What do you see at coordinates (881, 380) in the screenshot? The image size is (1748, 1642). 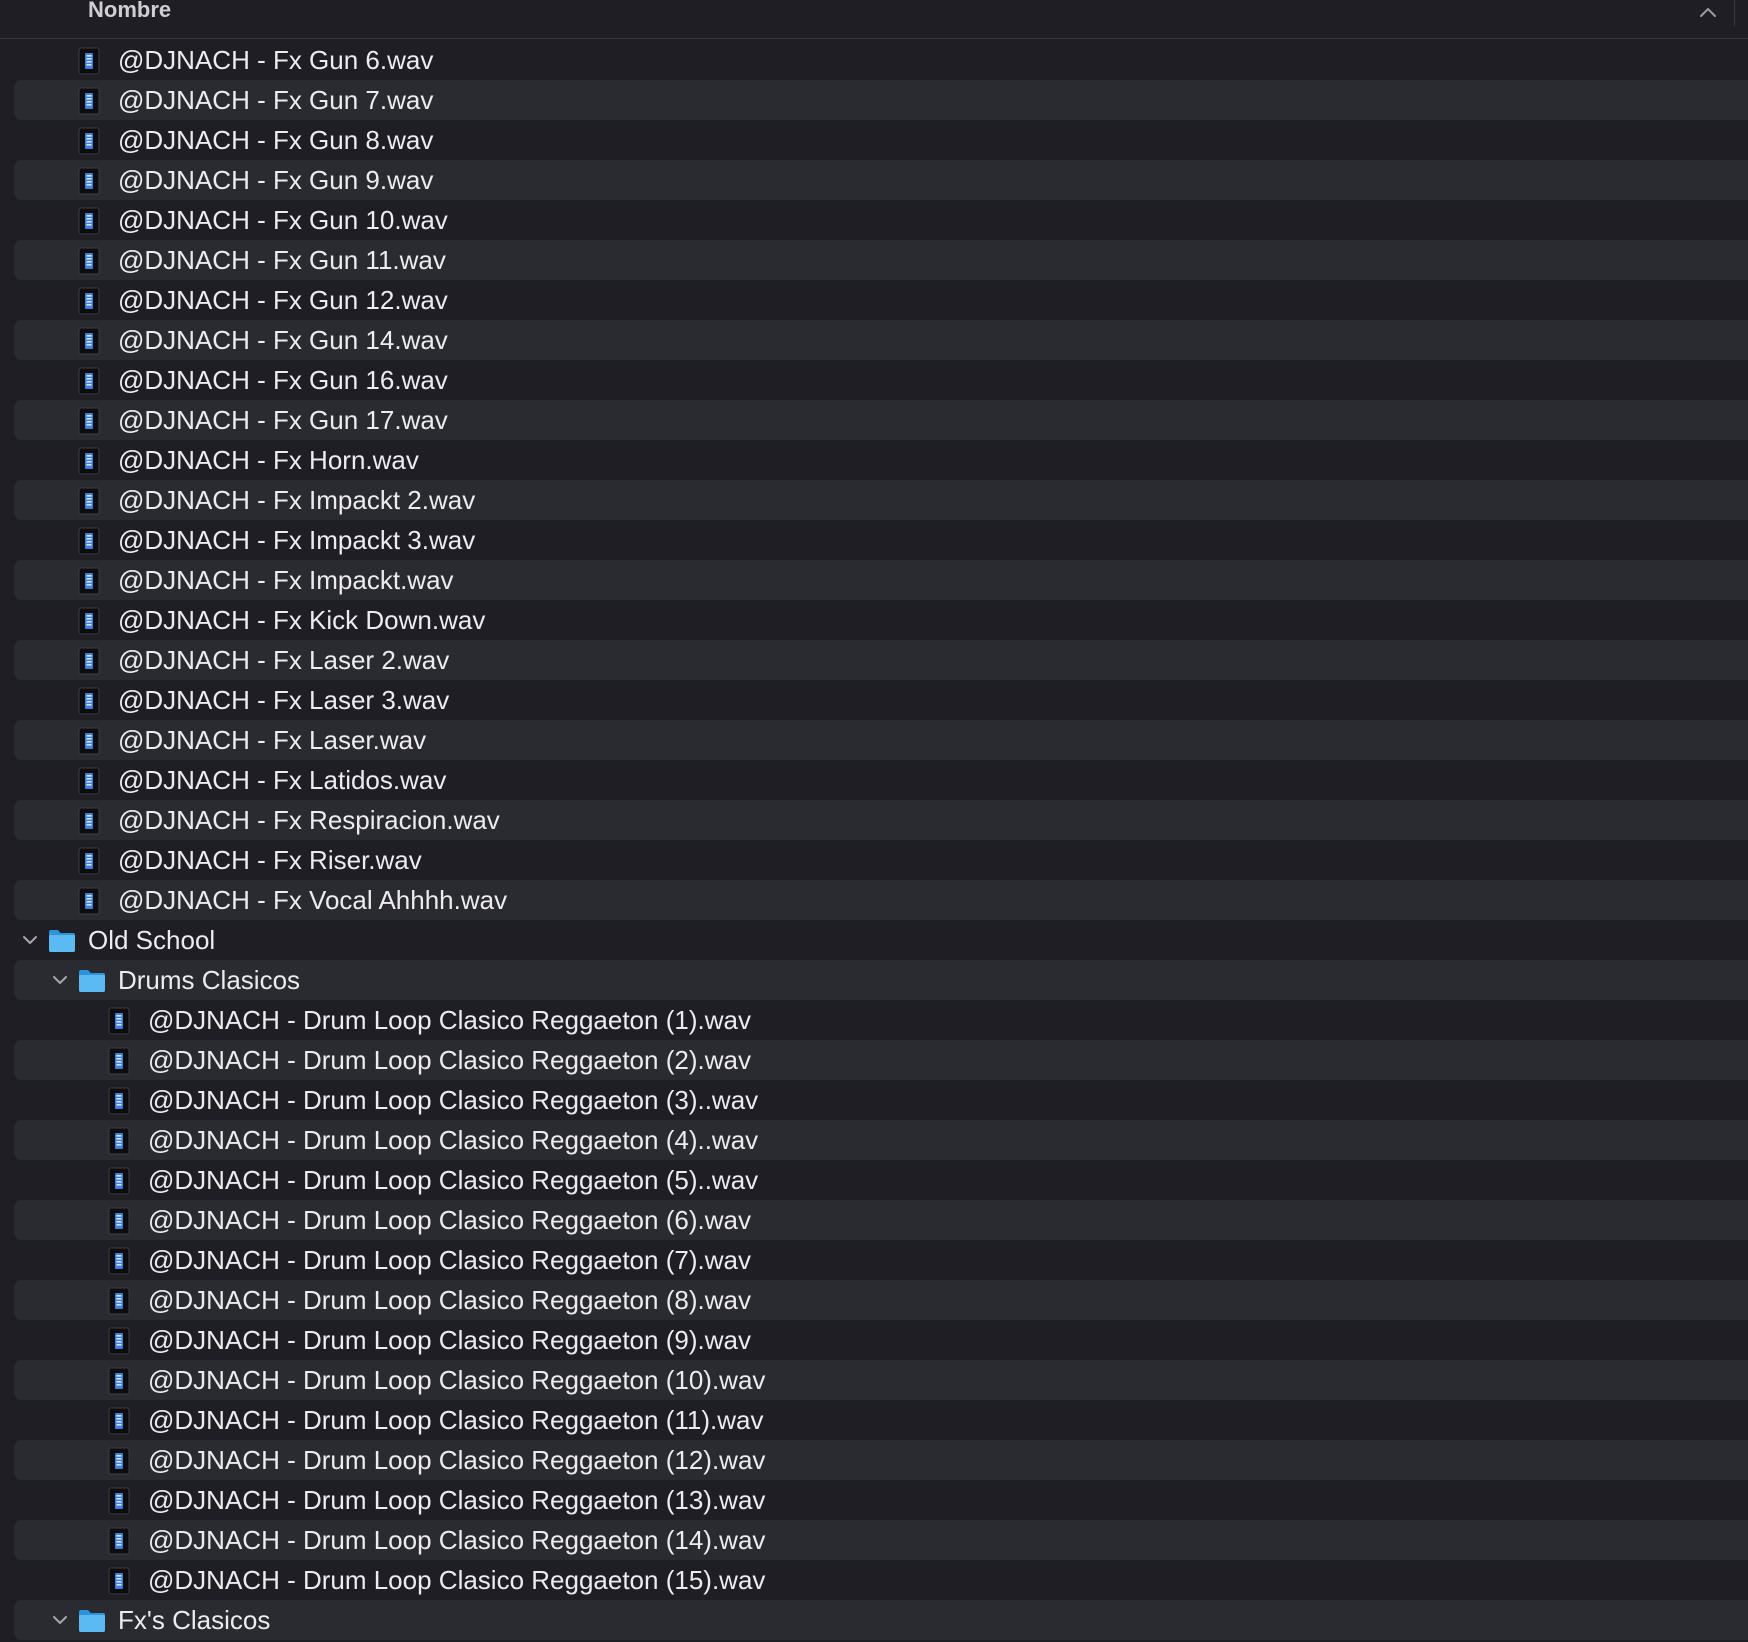 I see `file-row: @DJNACH - Fx Gun 16.wav` at bounding box center [881, 380].